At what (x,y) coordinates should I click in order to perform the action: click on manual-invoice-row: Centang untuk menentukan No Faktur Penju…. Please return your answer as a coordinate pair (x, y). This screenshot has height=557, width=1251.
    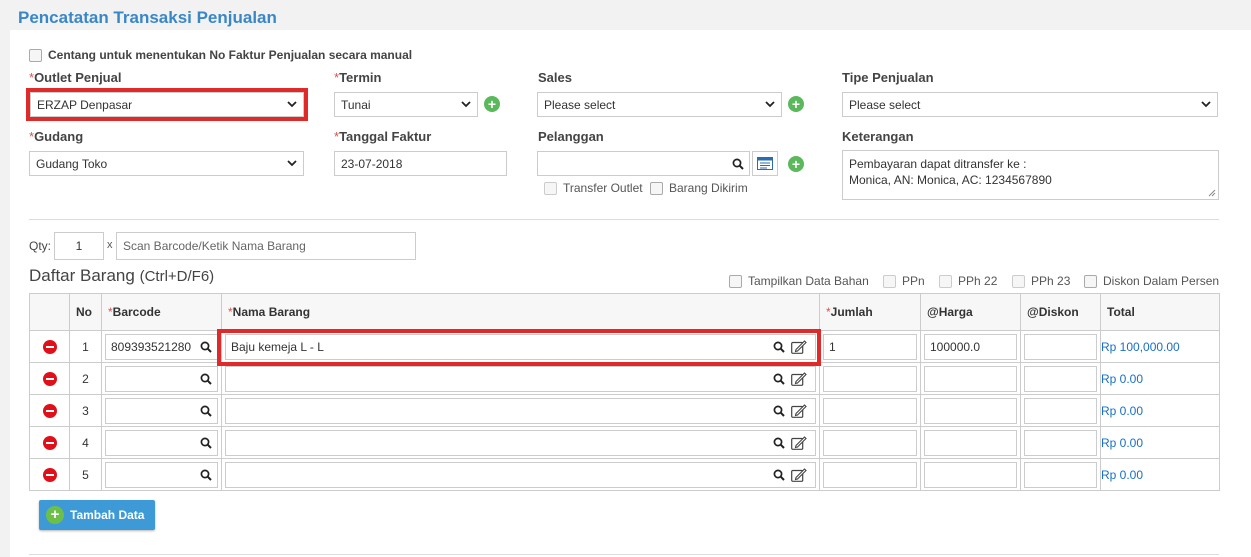
    Looking at the image, I should click on (220, 55).